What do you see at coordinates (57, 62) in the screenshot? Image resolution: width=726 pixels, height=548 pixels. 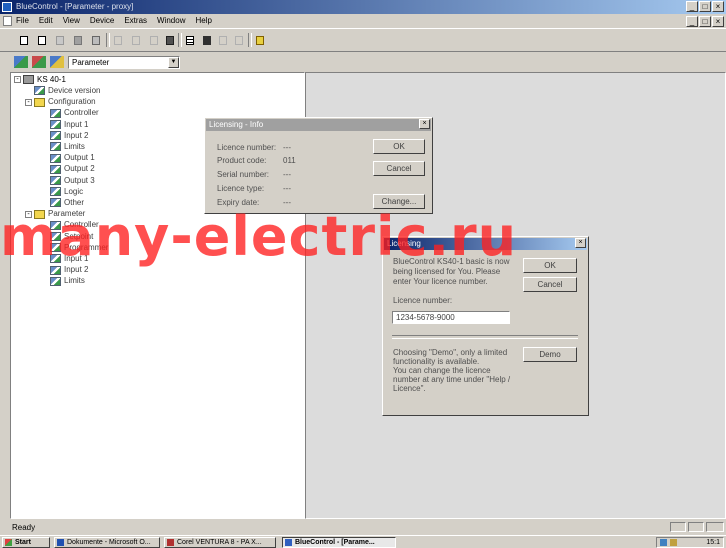 I see `compare-view-icon` at bounding box center [57, 62].